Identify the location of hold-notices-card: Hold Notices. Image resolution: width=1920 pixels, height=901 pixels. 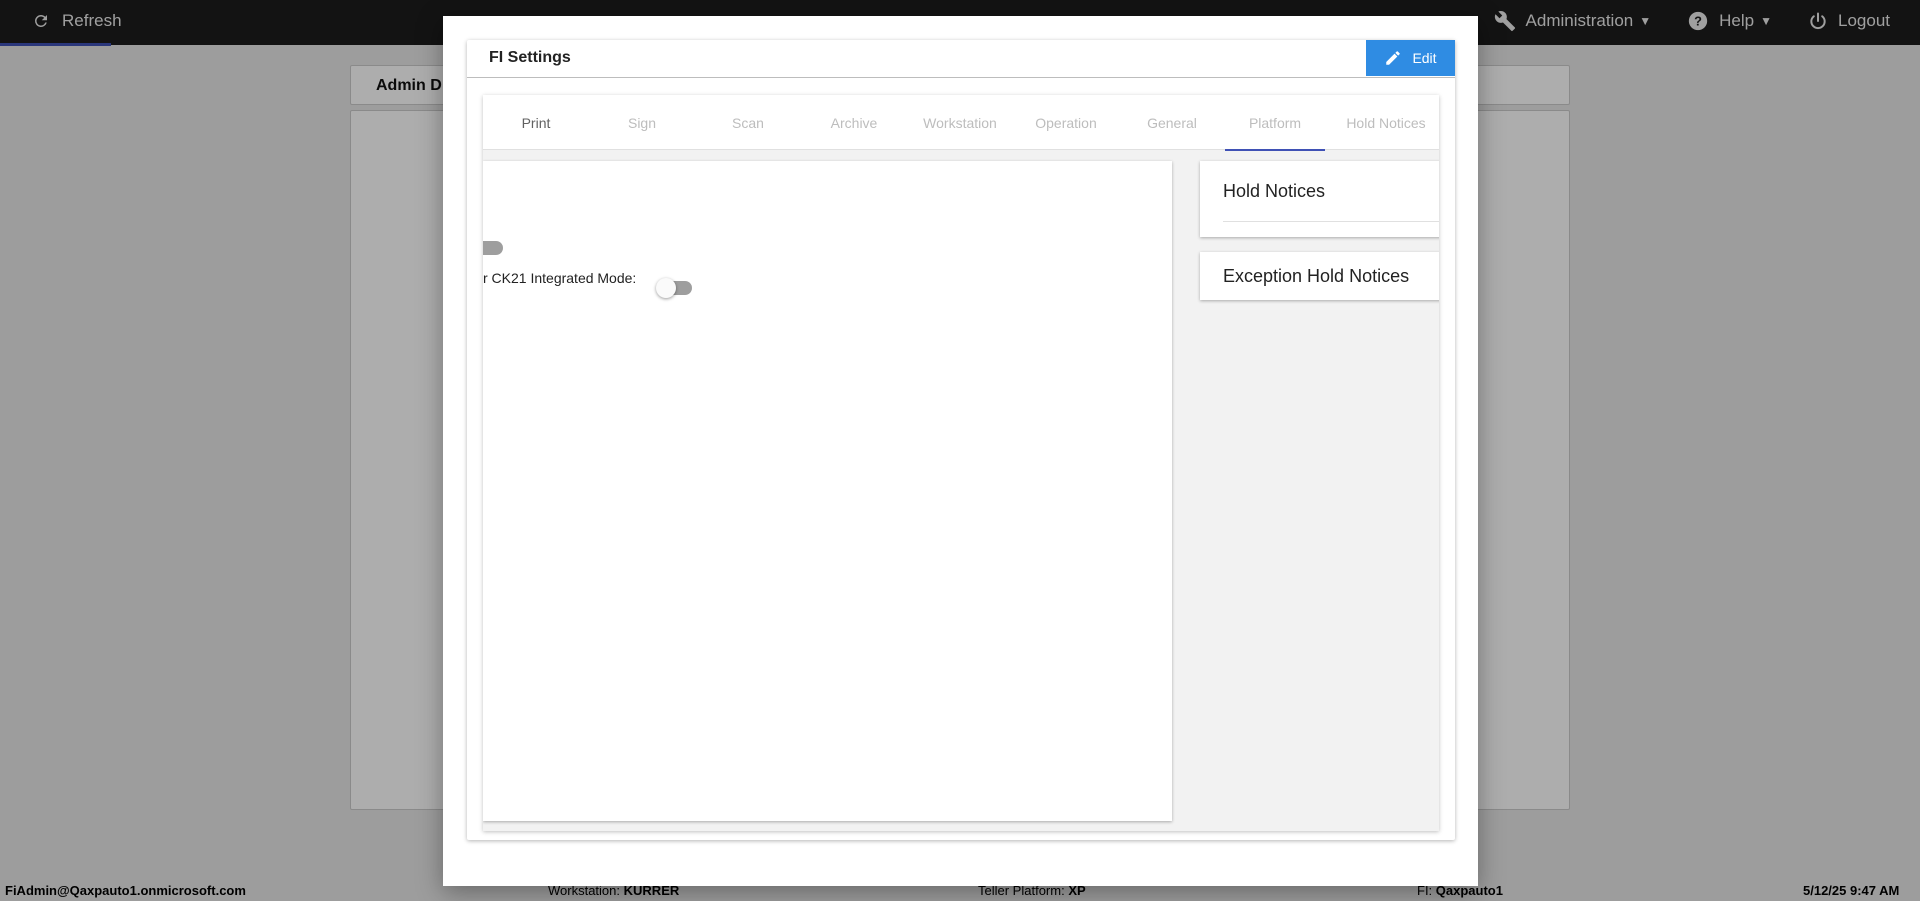
(1319, 199).